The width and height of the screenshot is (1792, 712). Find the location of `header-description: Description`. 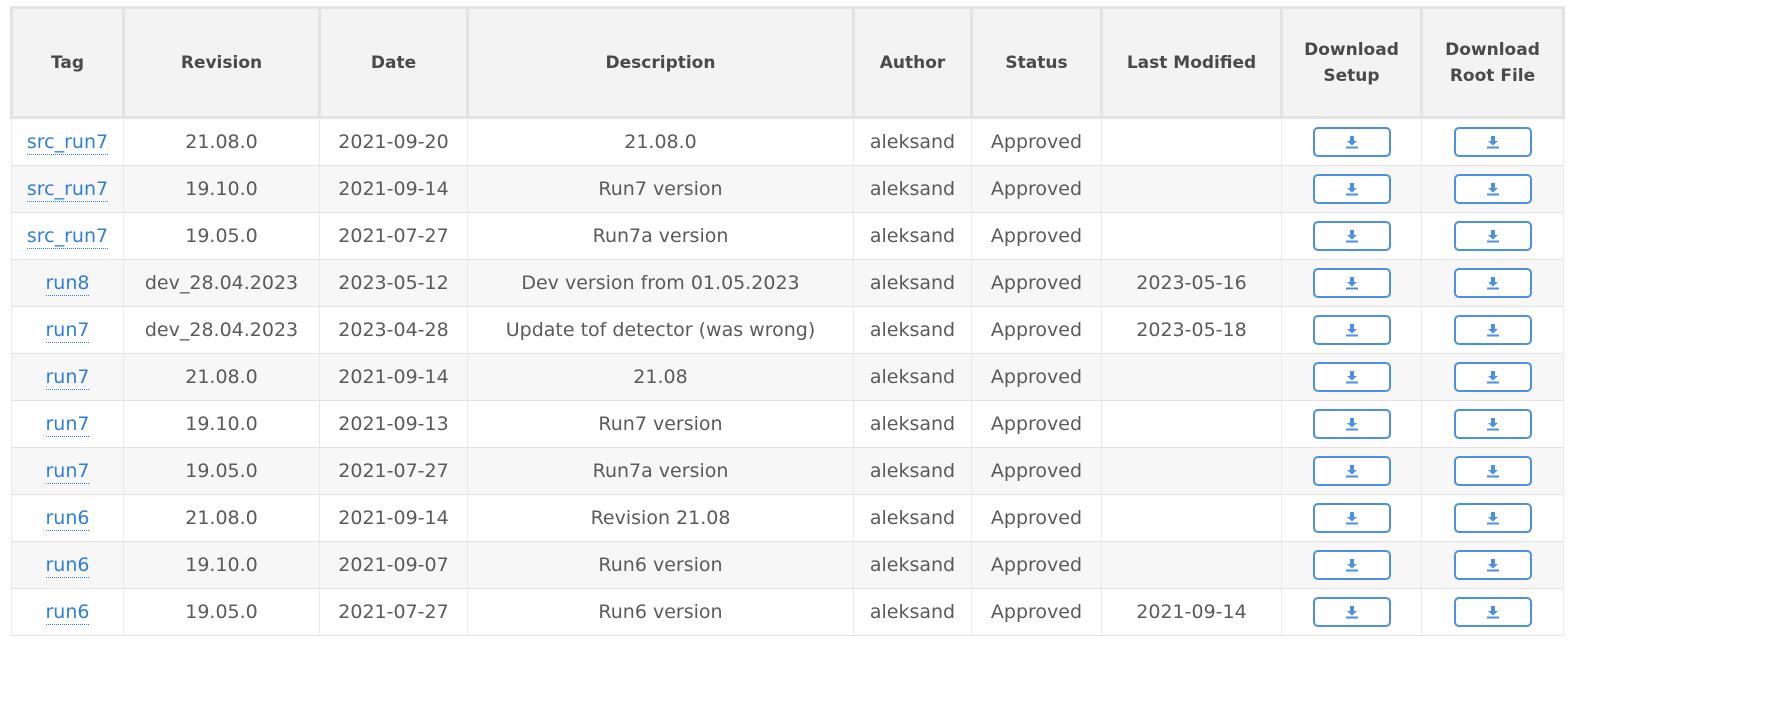

header-description: Description is located at coordinates (660, 62).